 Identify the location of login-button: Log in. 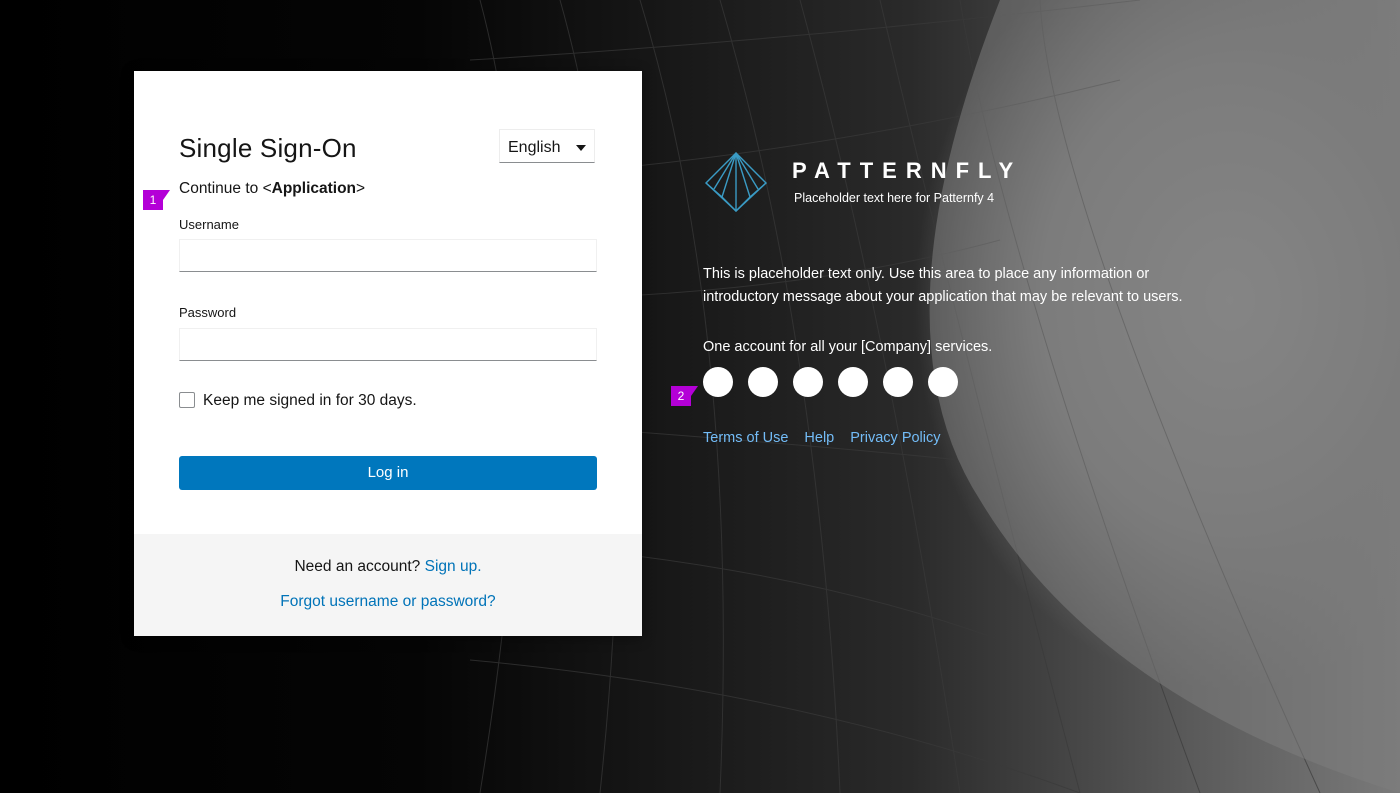
(388, 473).